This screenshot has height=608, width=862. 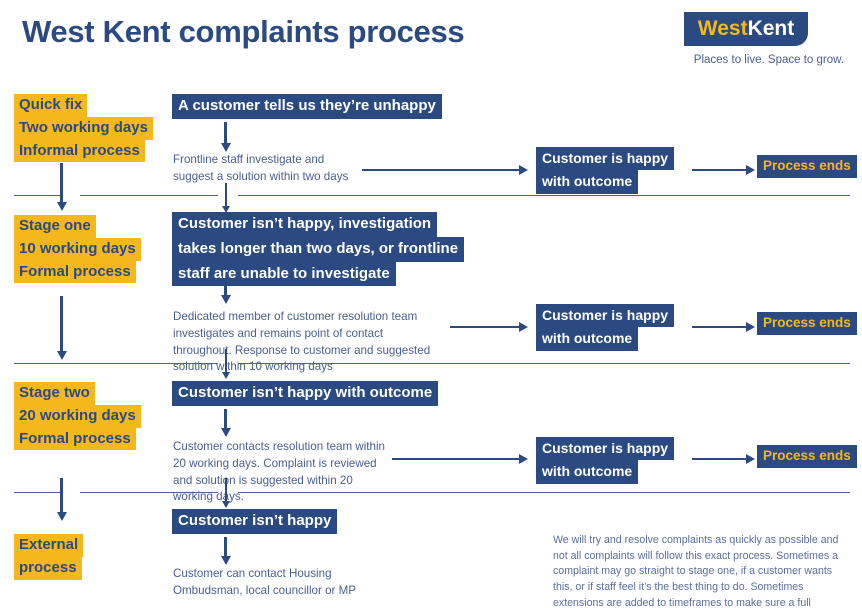 I want to click on trigger-line: A customer tells us they’re unhappy, so click(x=307, y=106).